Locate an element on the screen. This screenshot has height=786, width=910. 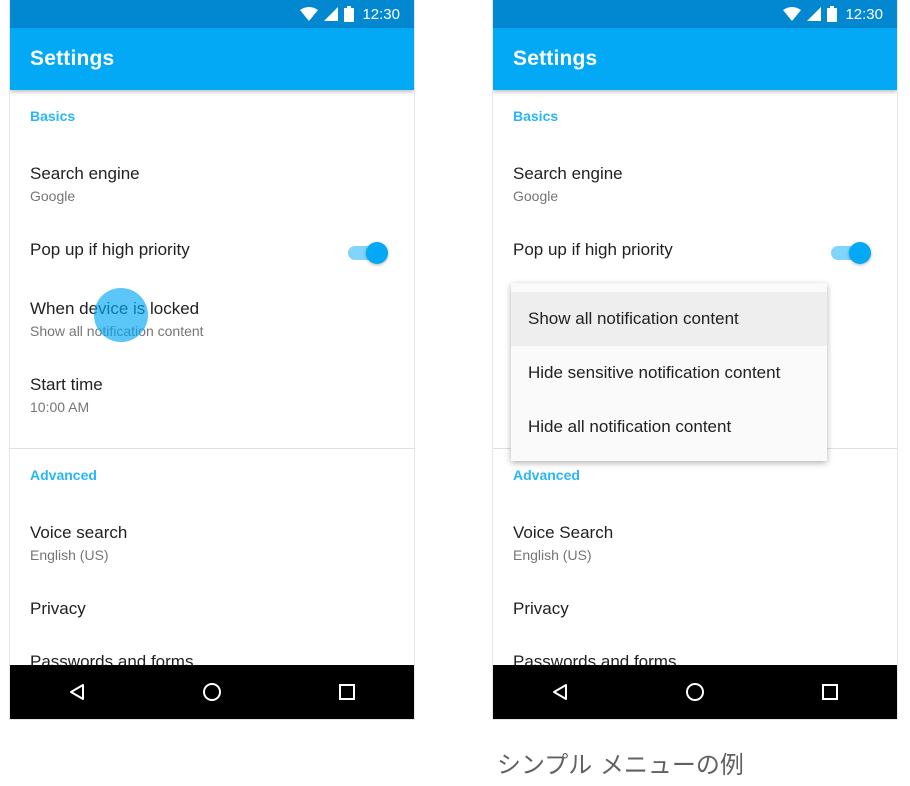
divider is located at coordinates (212, 448).